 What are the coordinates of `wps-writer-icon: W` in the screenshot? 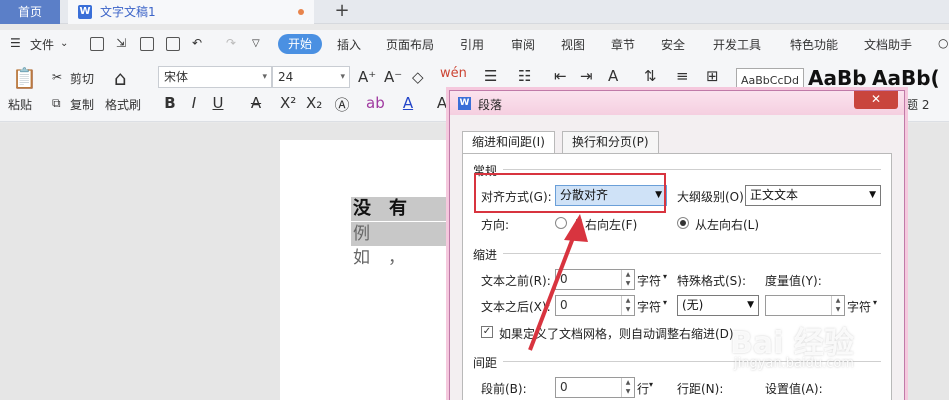 It's located at (85, 12).